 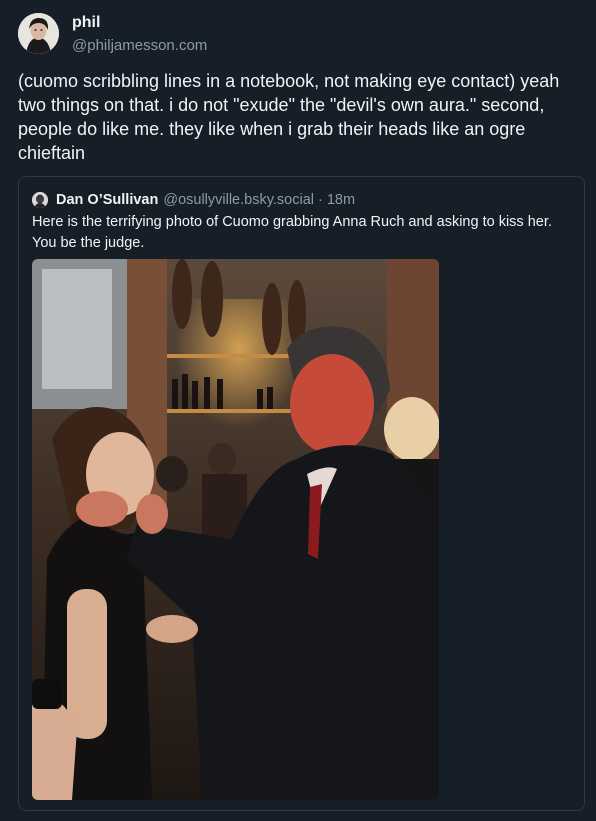 What do you see at coordinates (238, 200) in the screenshot?
I see `quoted-author-handle: @osullyville.bsky.social` at bounding box center [238, 200].